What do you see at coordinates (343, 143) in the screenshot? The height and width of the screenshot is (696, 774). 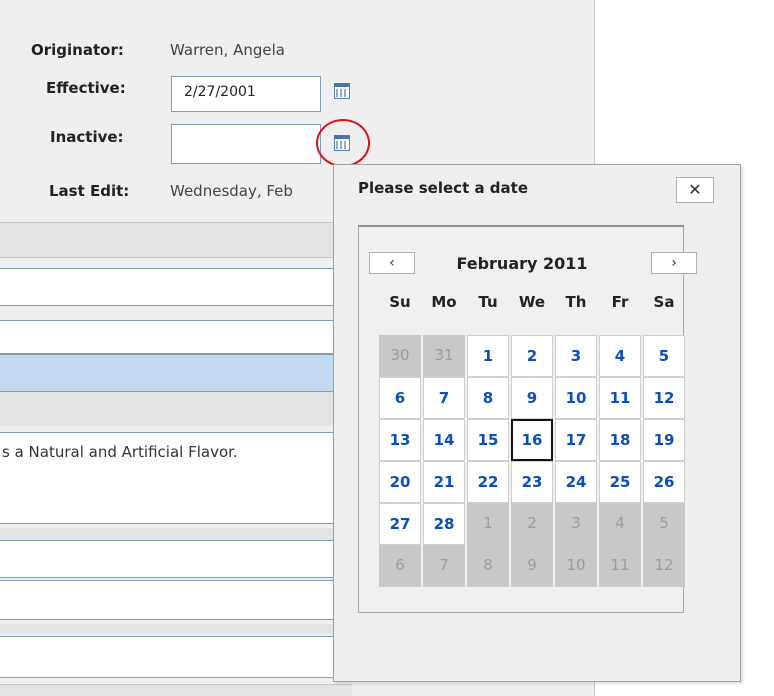 I see `highlight-circle` at bounding box center [343, 143].